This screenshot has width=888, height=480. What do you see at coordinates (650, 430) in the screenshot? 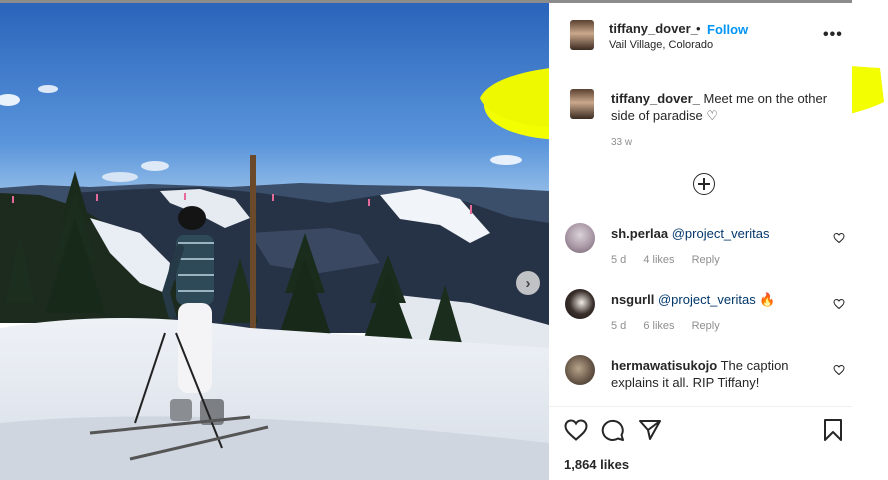
I see `share-icon` at bounding box center [650, 430].